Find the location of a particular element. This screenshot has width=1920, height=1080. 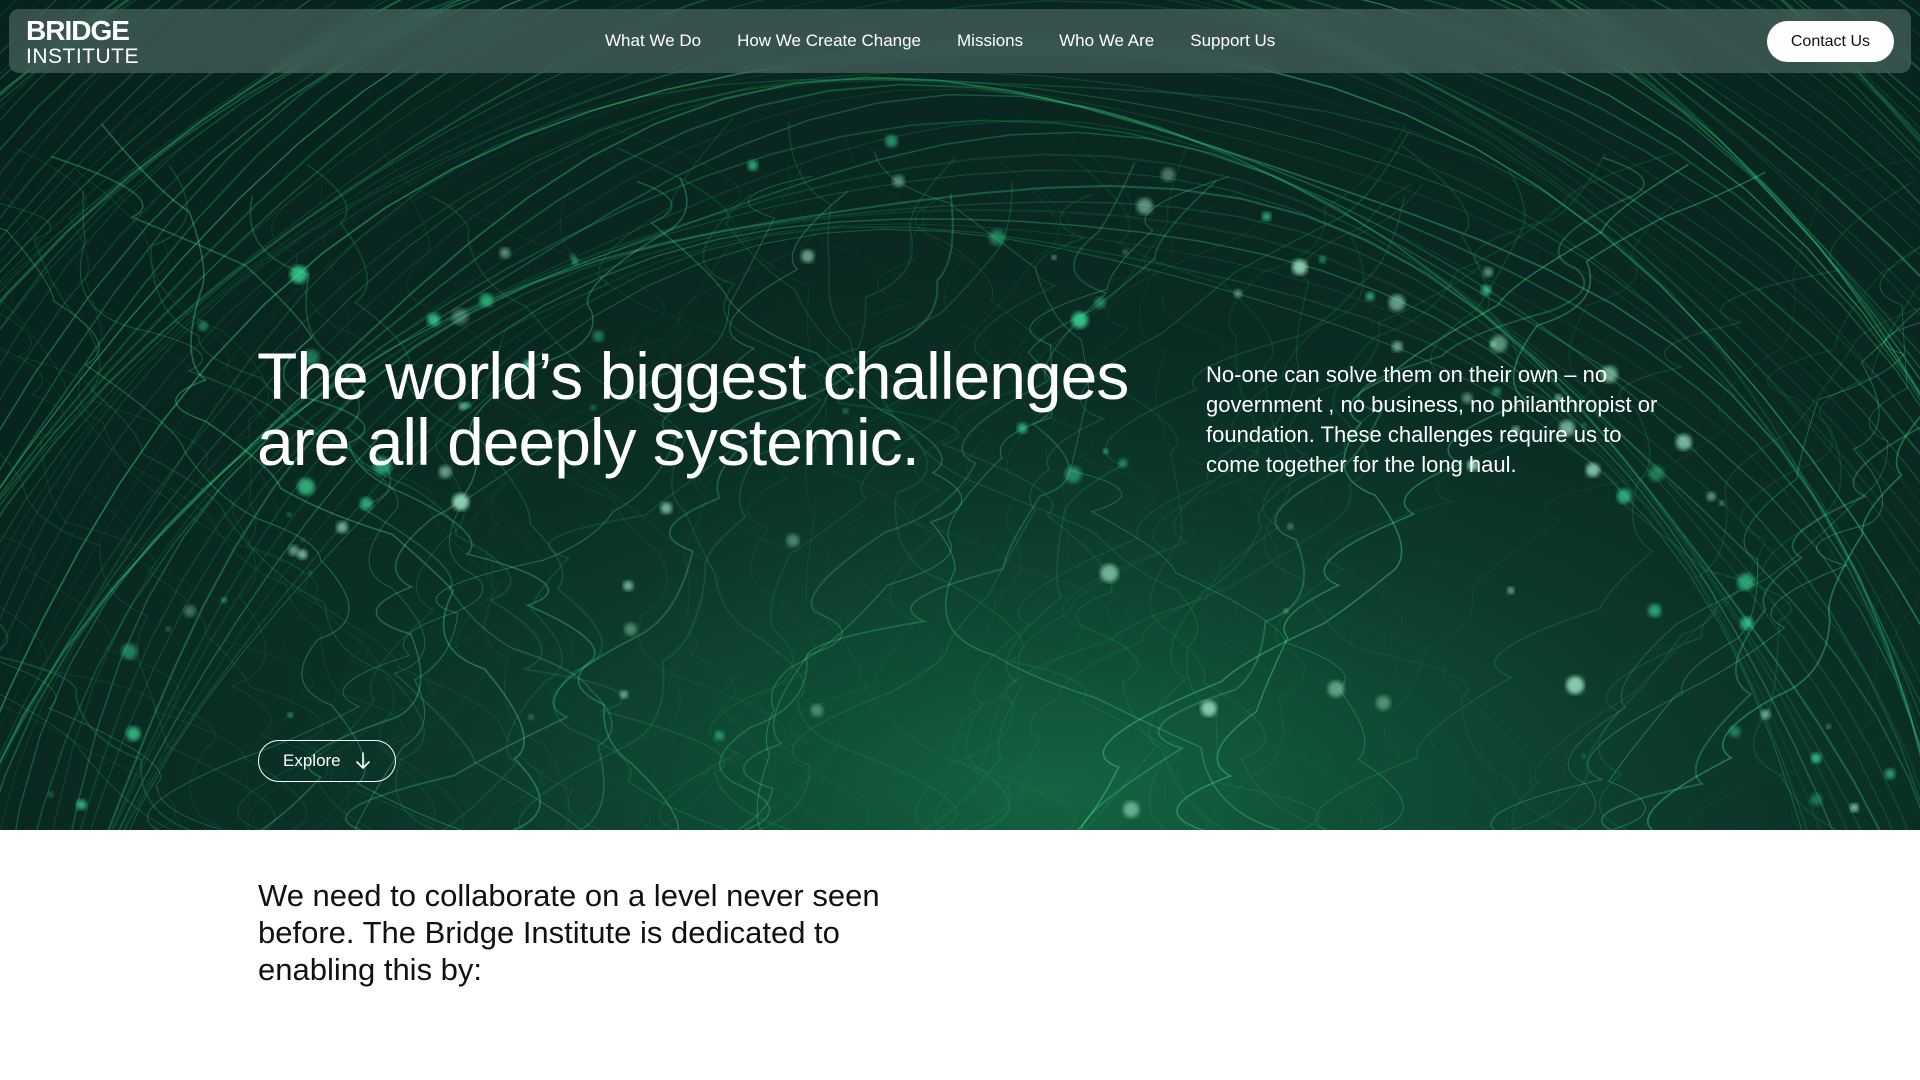

contact-us-button: Contact Us is located at coordinates (1830, 41).